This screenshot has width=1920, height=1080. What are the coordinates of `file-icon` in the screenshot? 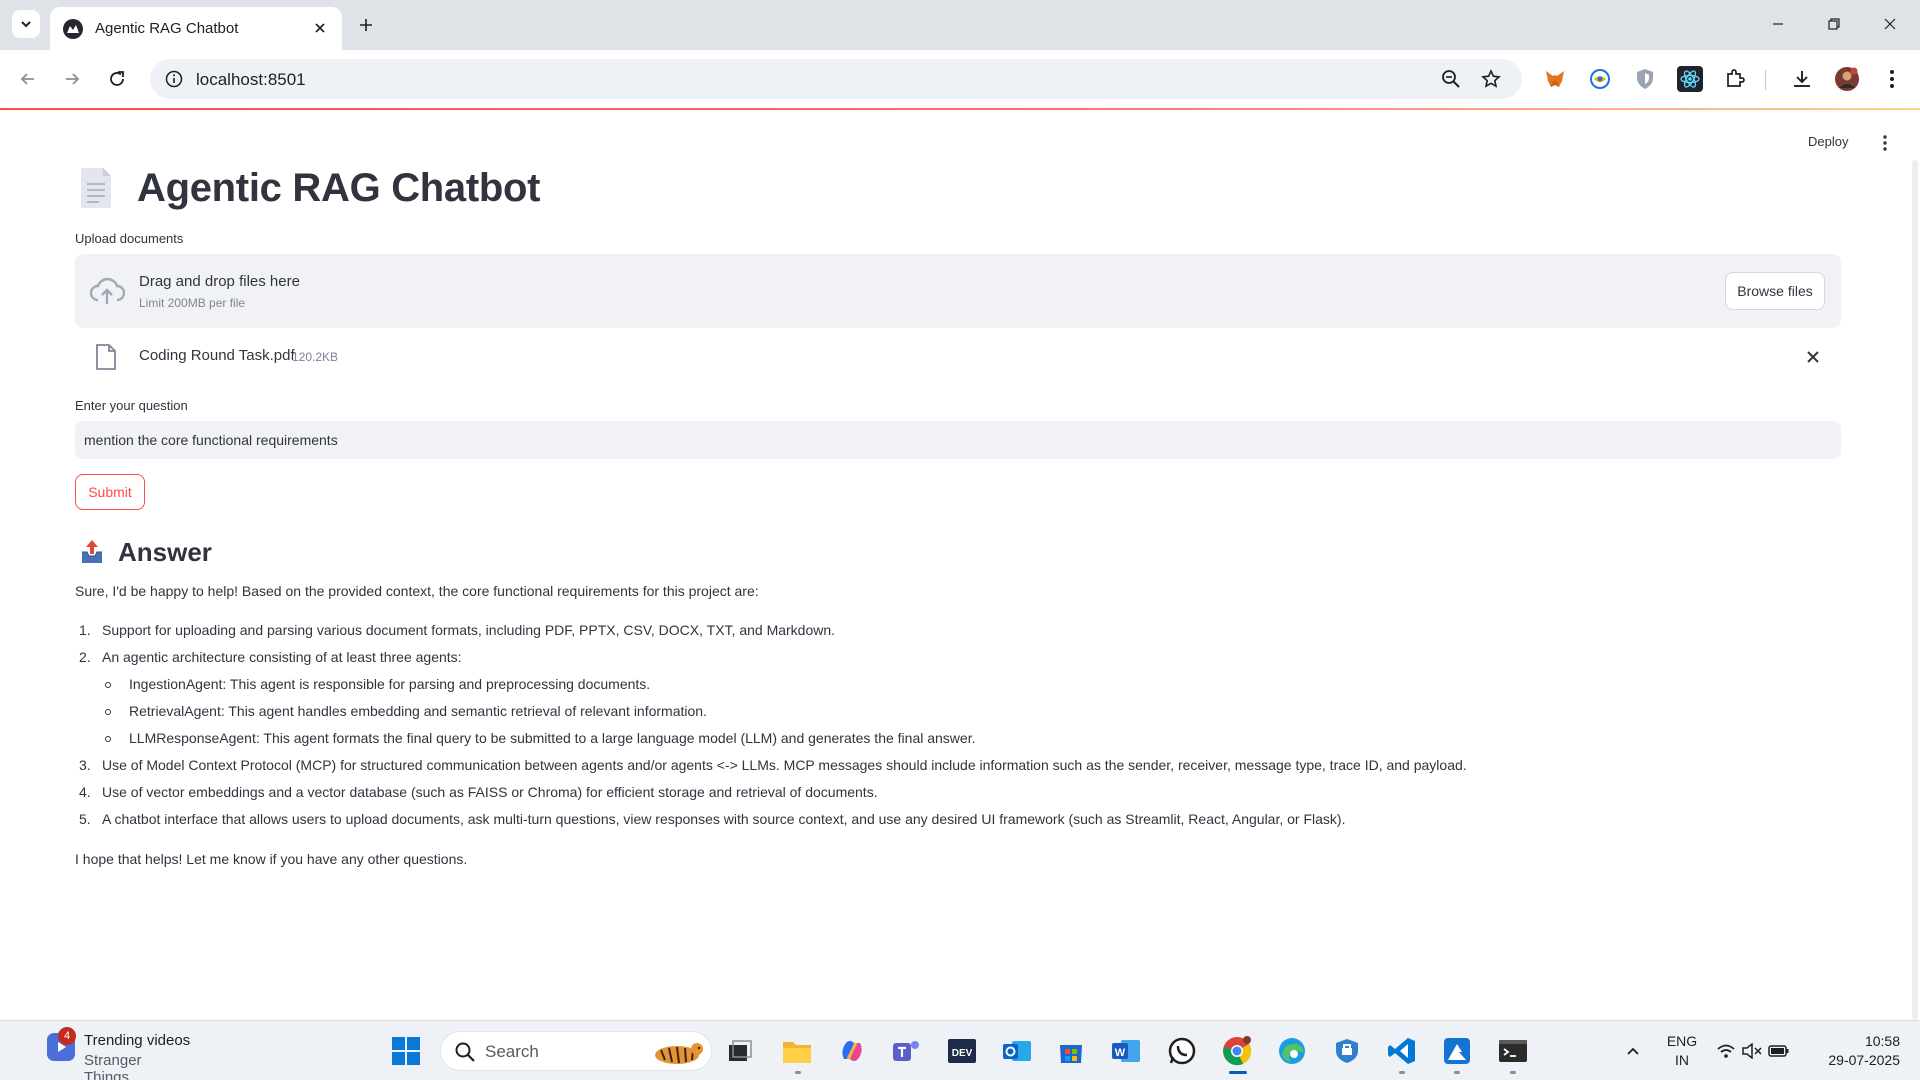 It's located at (106, 357).